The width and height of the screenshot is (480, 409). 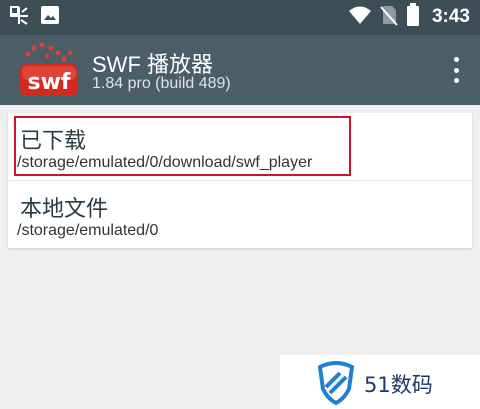 I want to click on watermark: 51数码, so click(x=380, y=382).